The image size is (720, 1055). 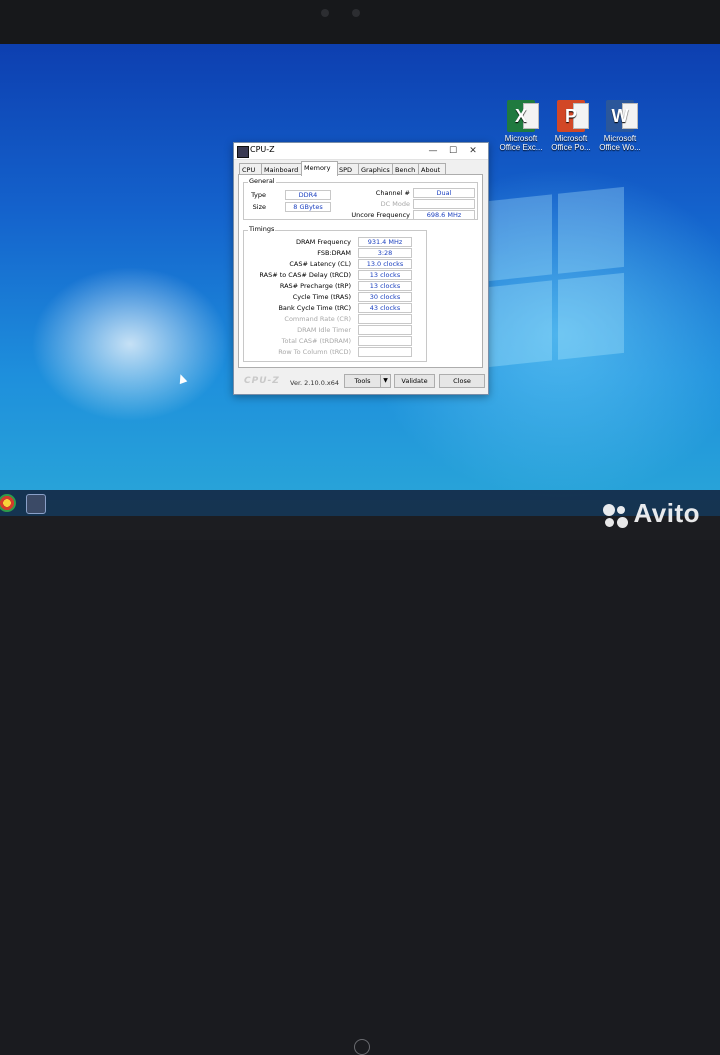 I want to click on timing-label: DRAM Idle Timer, so click(x=324, y=330).